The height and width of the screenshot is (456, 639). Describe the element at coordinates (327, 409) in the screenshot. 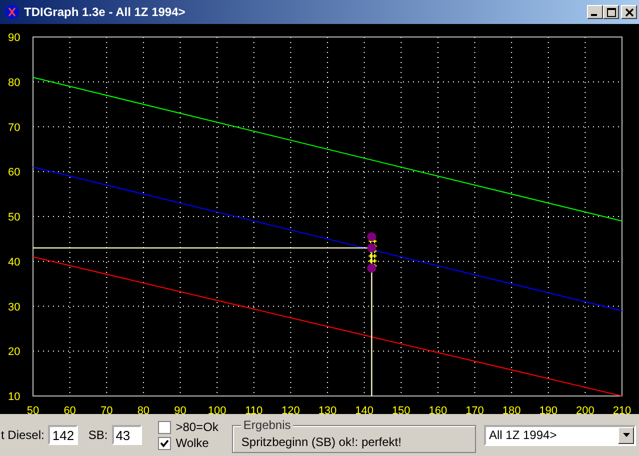

I see `x-tick-label: 130` at that location.